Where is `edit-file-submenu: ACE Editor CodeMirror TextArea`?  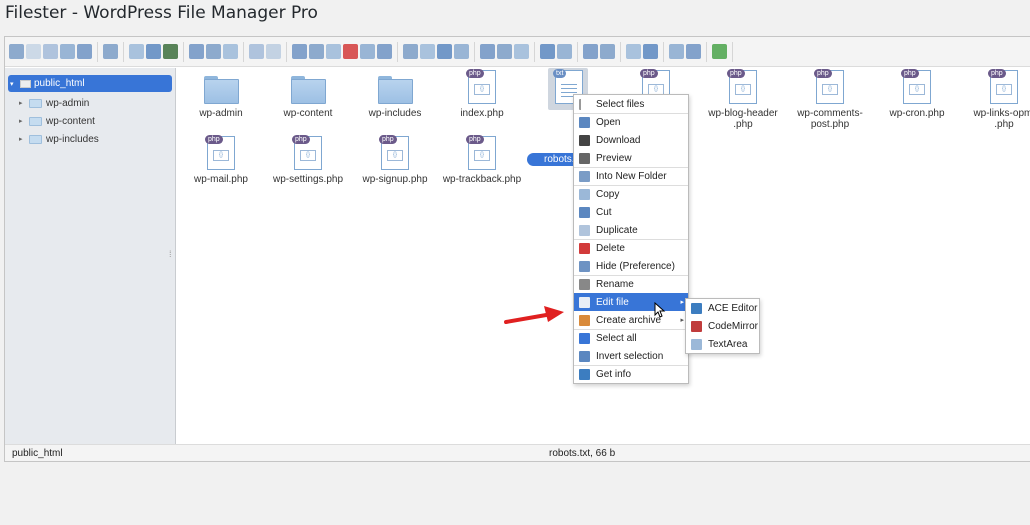 edit-file-submenu: ACE Editor CodeMirror TextArea is located at coordinates (722, 326).